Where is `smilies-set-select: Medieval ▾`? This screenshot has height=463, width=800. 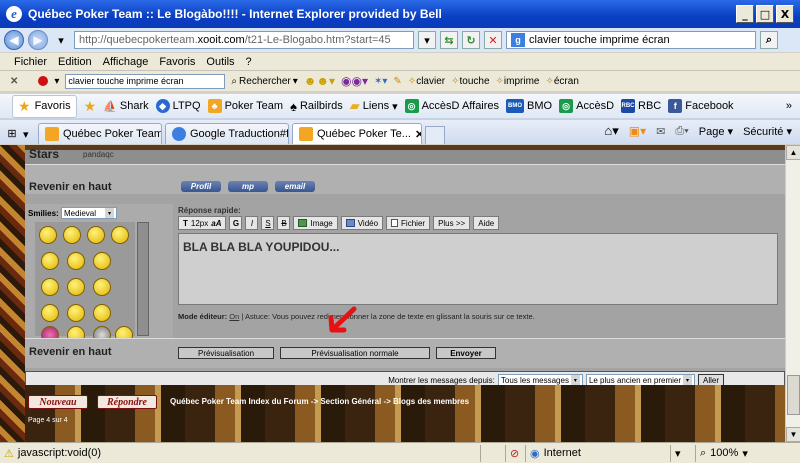
smilies-set-select: Medieval ▾ is located at coordinates (89, 213).